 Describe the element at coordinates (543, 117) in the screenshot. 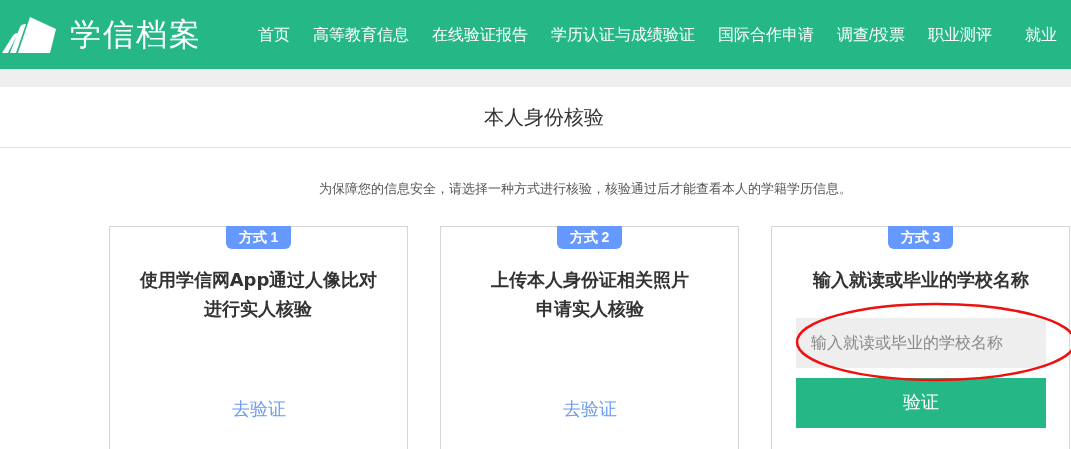

I see `page-title: 本人身份核验` at that location.